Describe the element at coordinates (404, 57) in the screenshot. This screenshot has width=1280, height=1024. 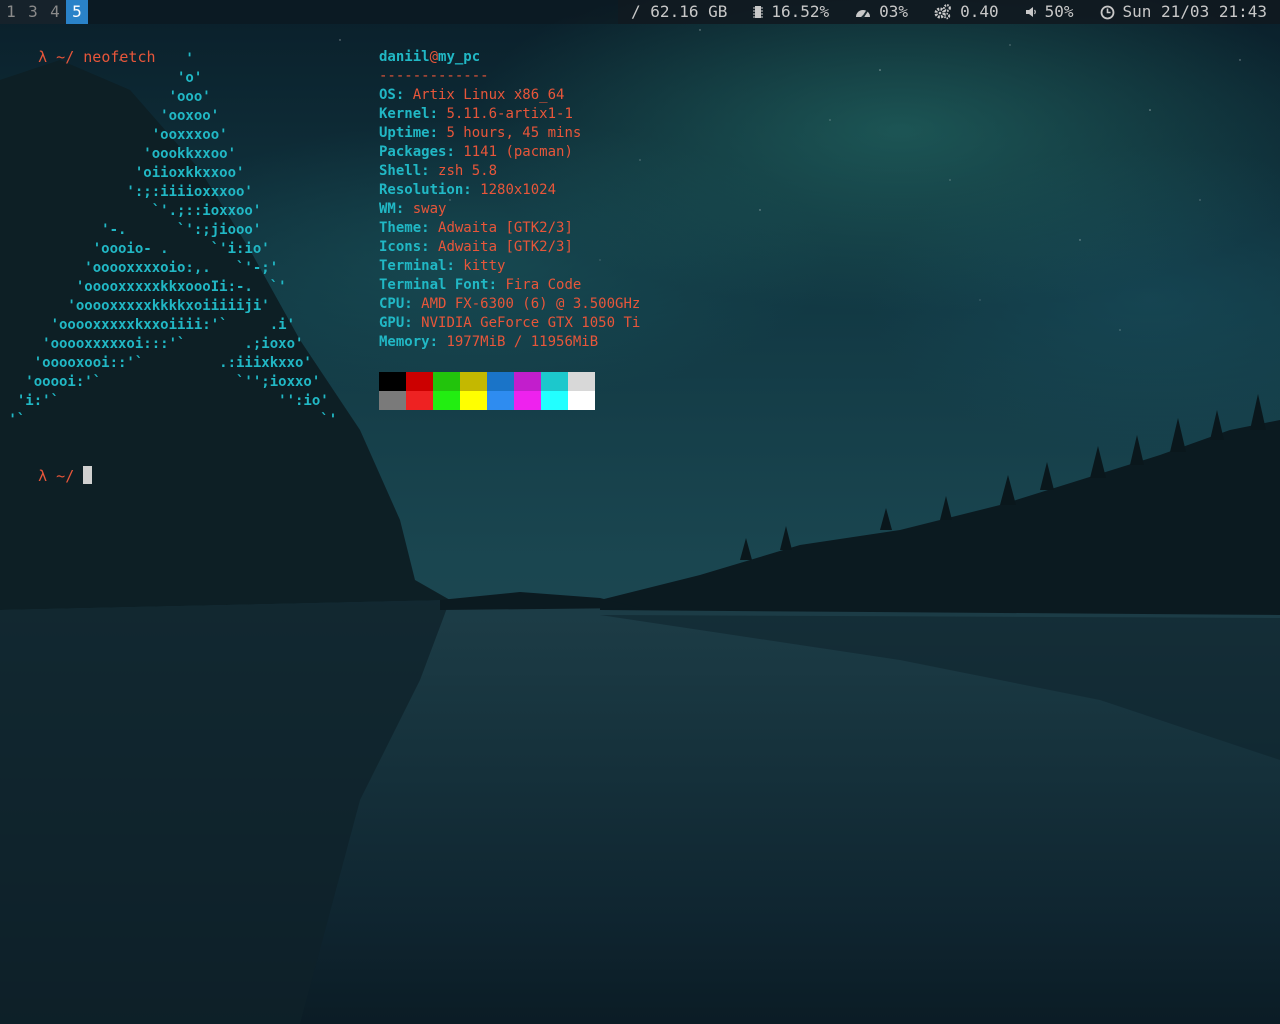
I see `username: daniil` at that location.